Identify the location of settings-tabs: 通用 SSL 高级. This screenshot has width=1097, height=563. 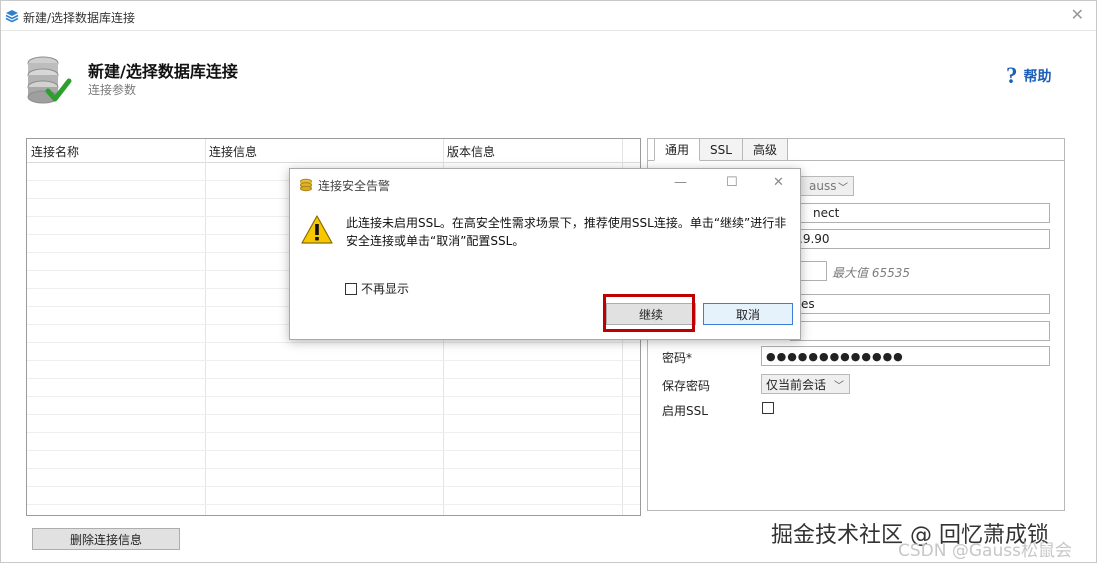
(721, 150).